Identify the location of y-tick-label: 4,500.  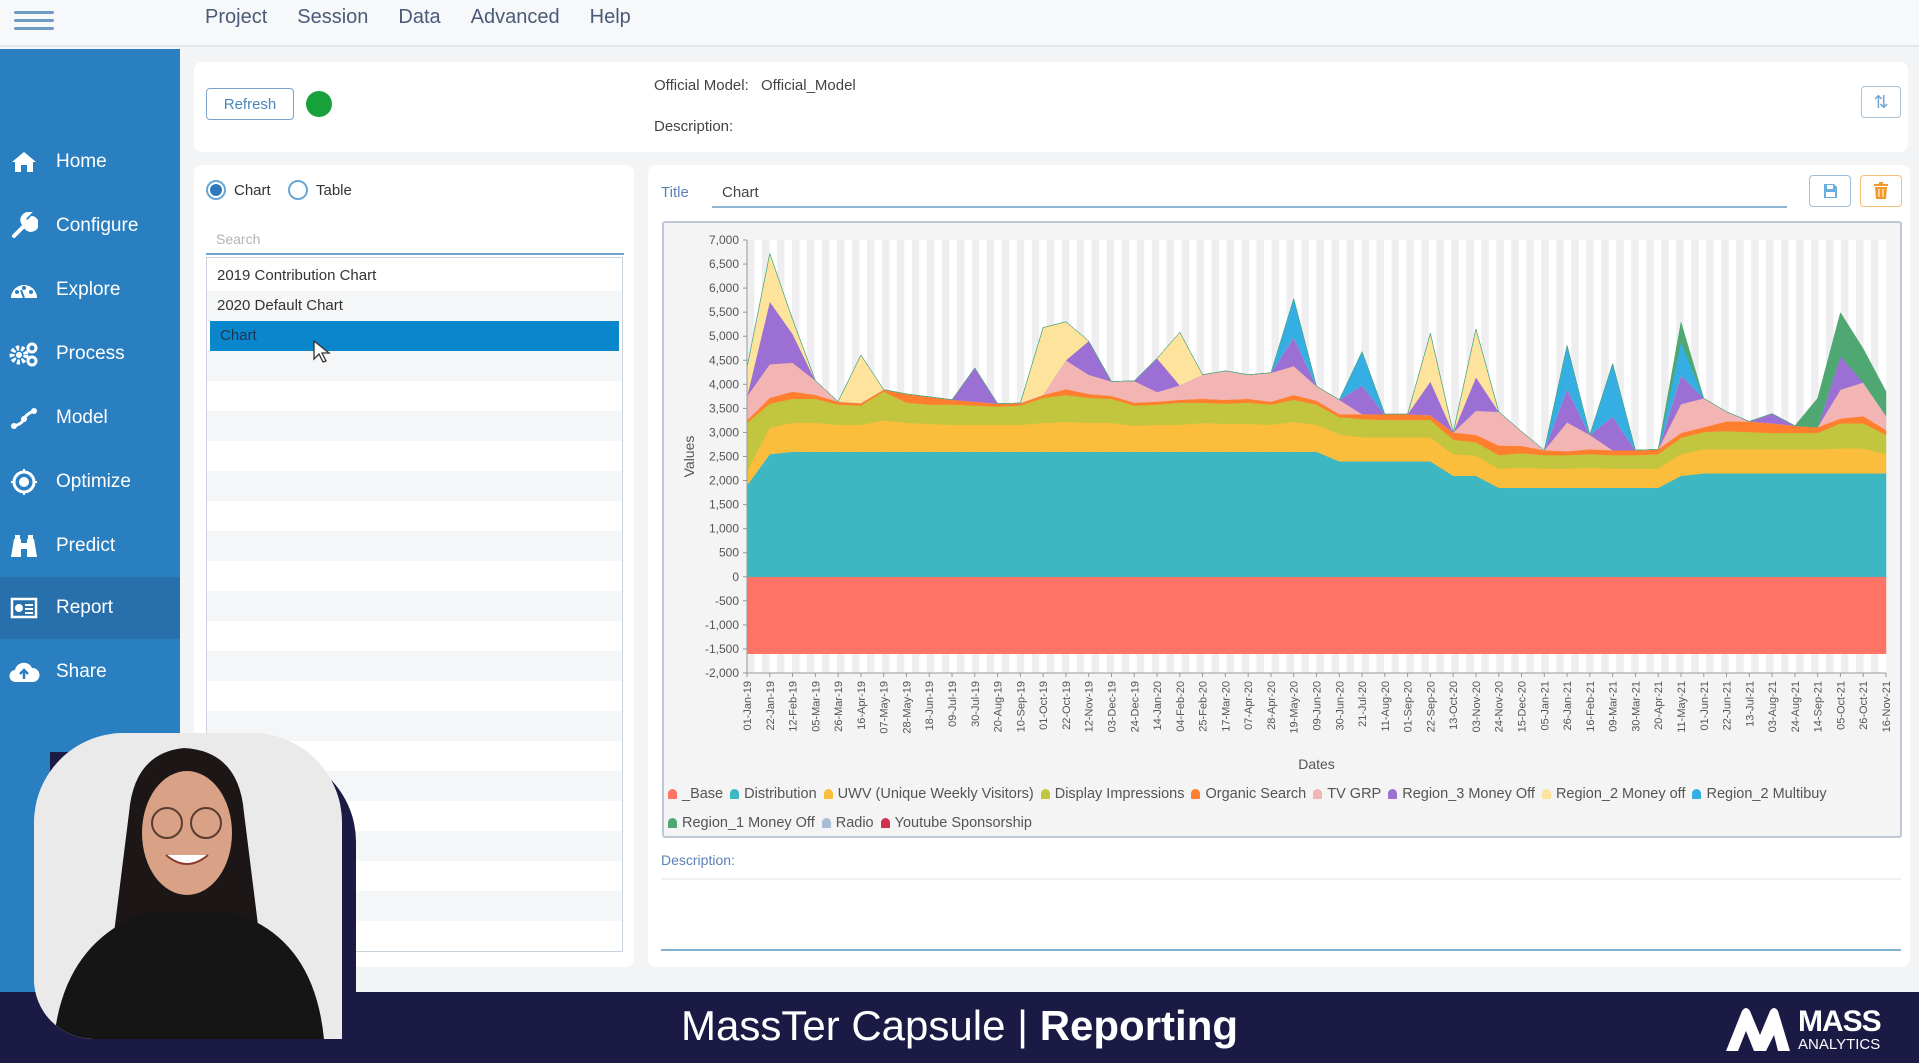
(724, 360).